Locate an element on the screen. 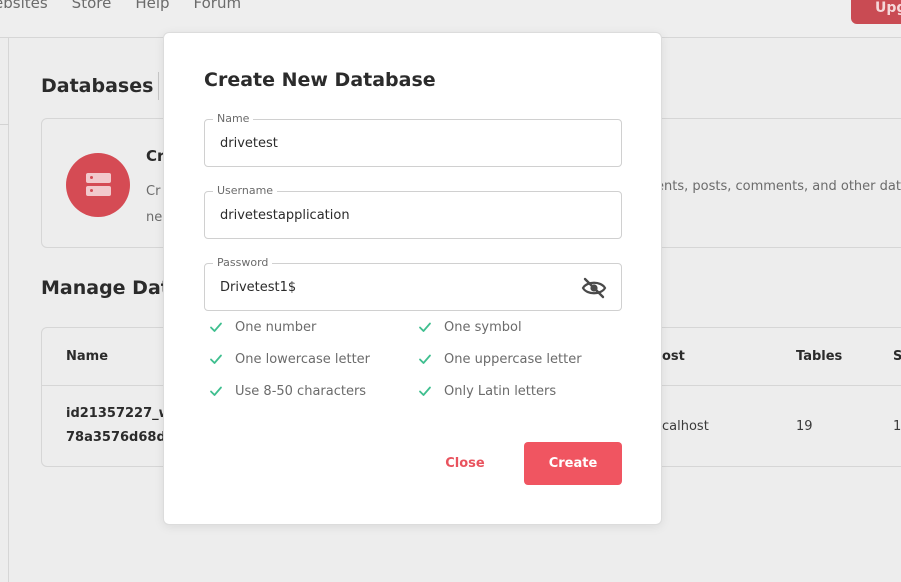  eye-off-icon is located at coordinates (594, 288).